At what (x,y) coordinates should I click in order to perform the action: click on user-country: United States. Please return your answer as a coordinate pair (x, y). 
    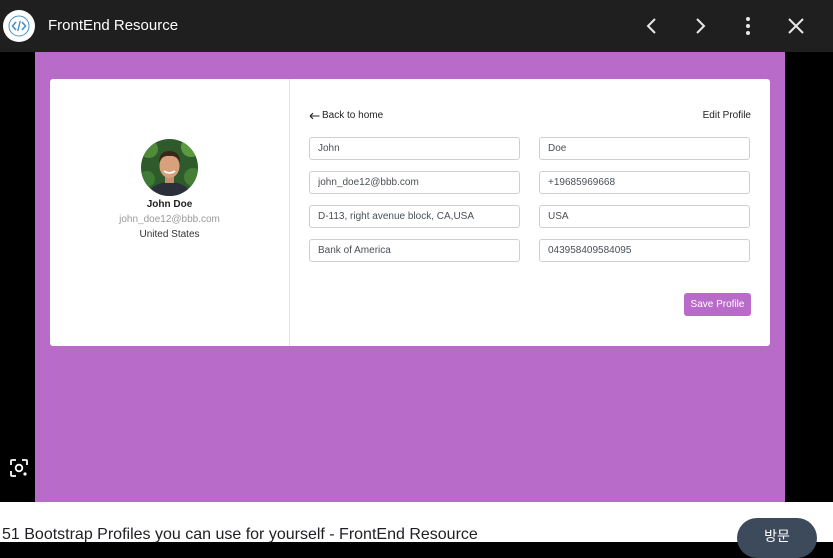
    Looking at the image, I should click on (169, 234).